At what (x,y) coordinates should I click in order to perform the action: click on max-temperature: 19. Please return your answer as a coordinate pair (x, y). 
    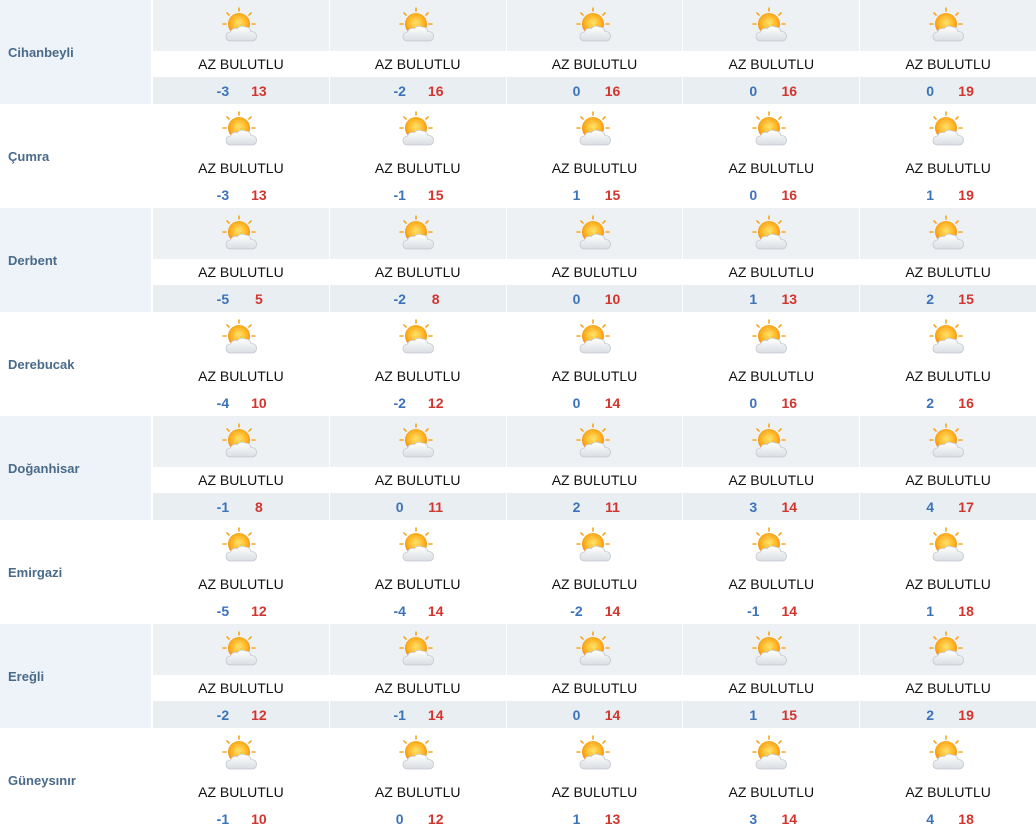
    Looking at the image, I should click on (966, 90).